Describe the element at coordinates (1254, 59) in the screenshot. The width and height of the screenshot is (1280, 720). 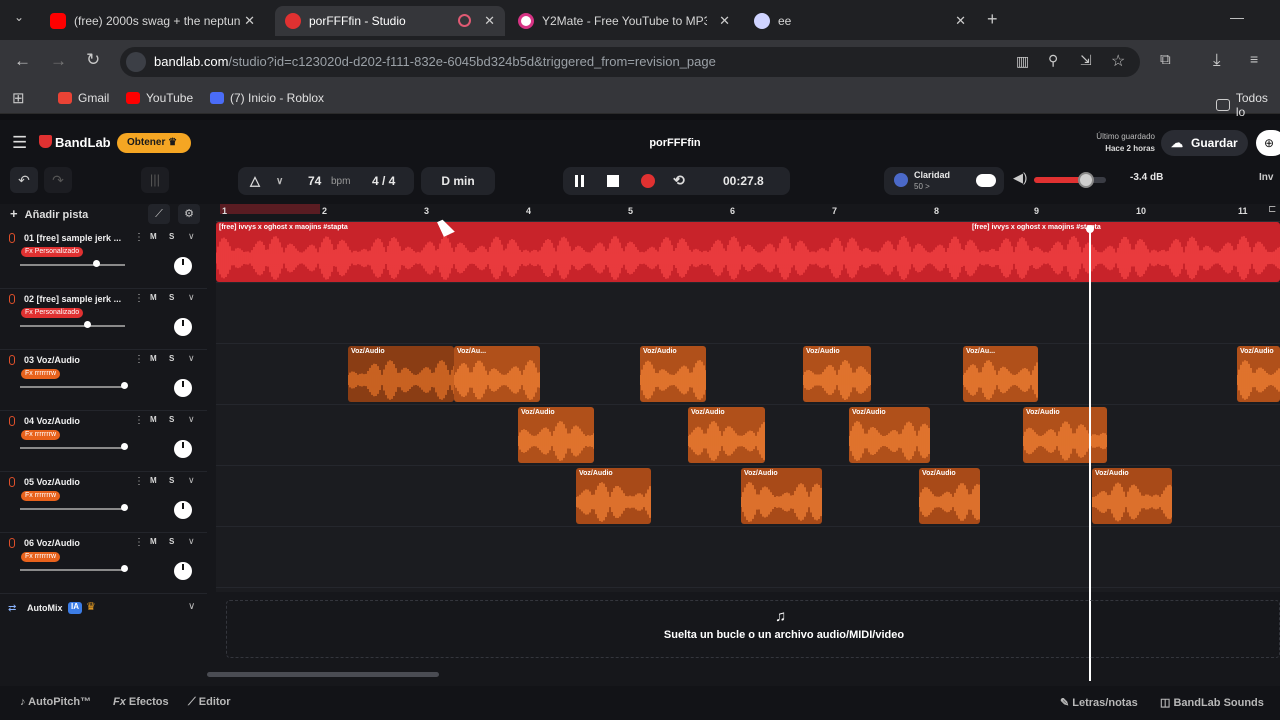
I see `media-controls-icon: ≡` at that location.